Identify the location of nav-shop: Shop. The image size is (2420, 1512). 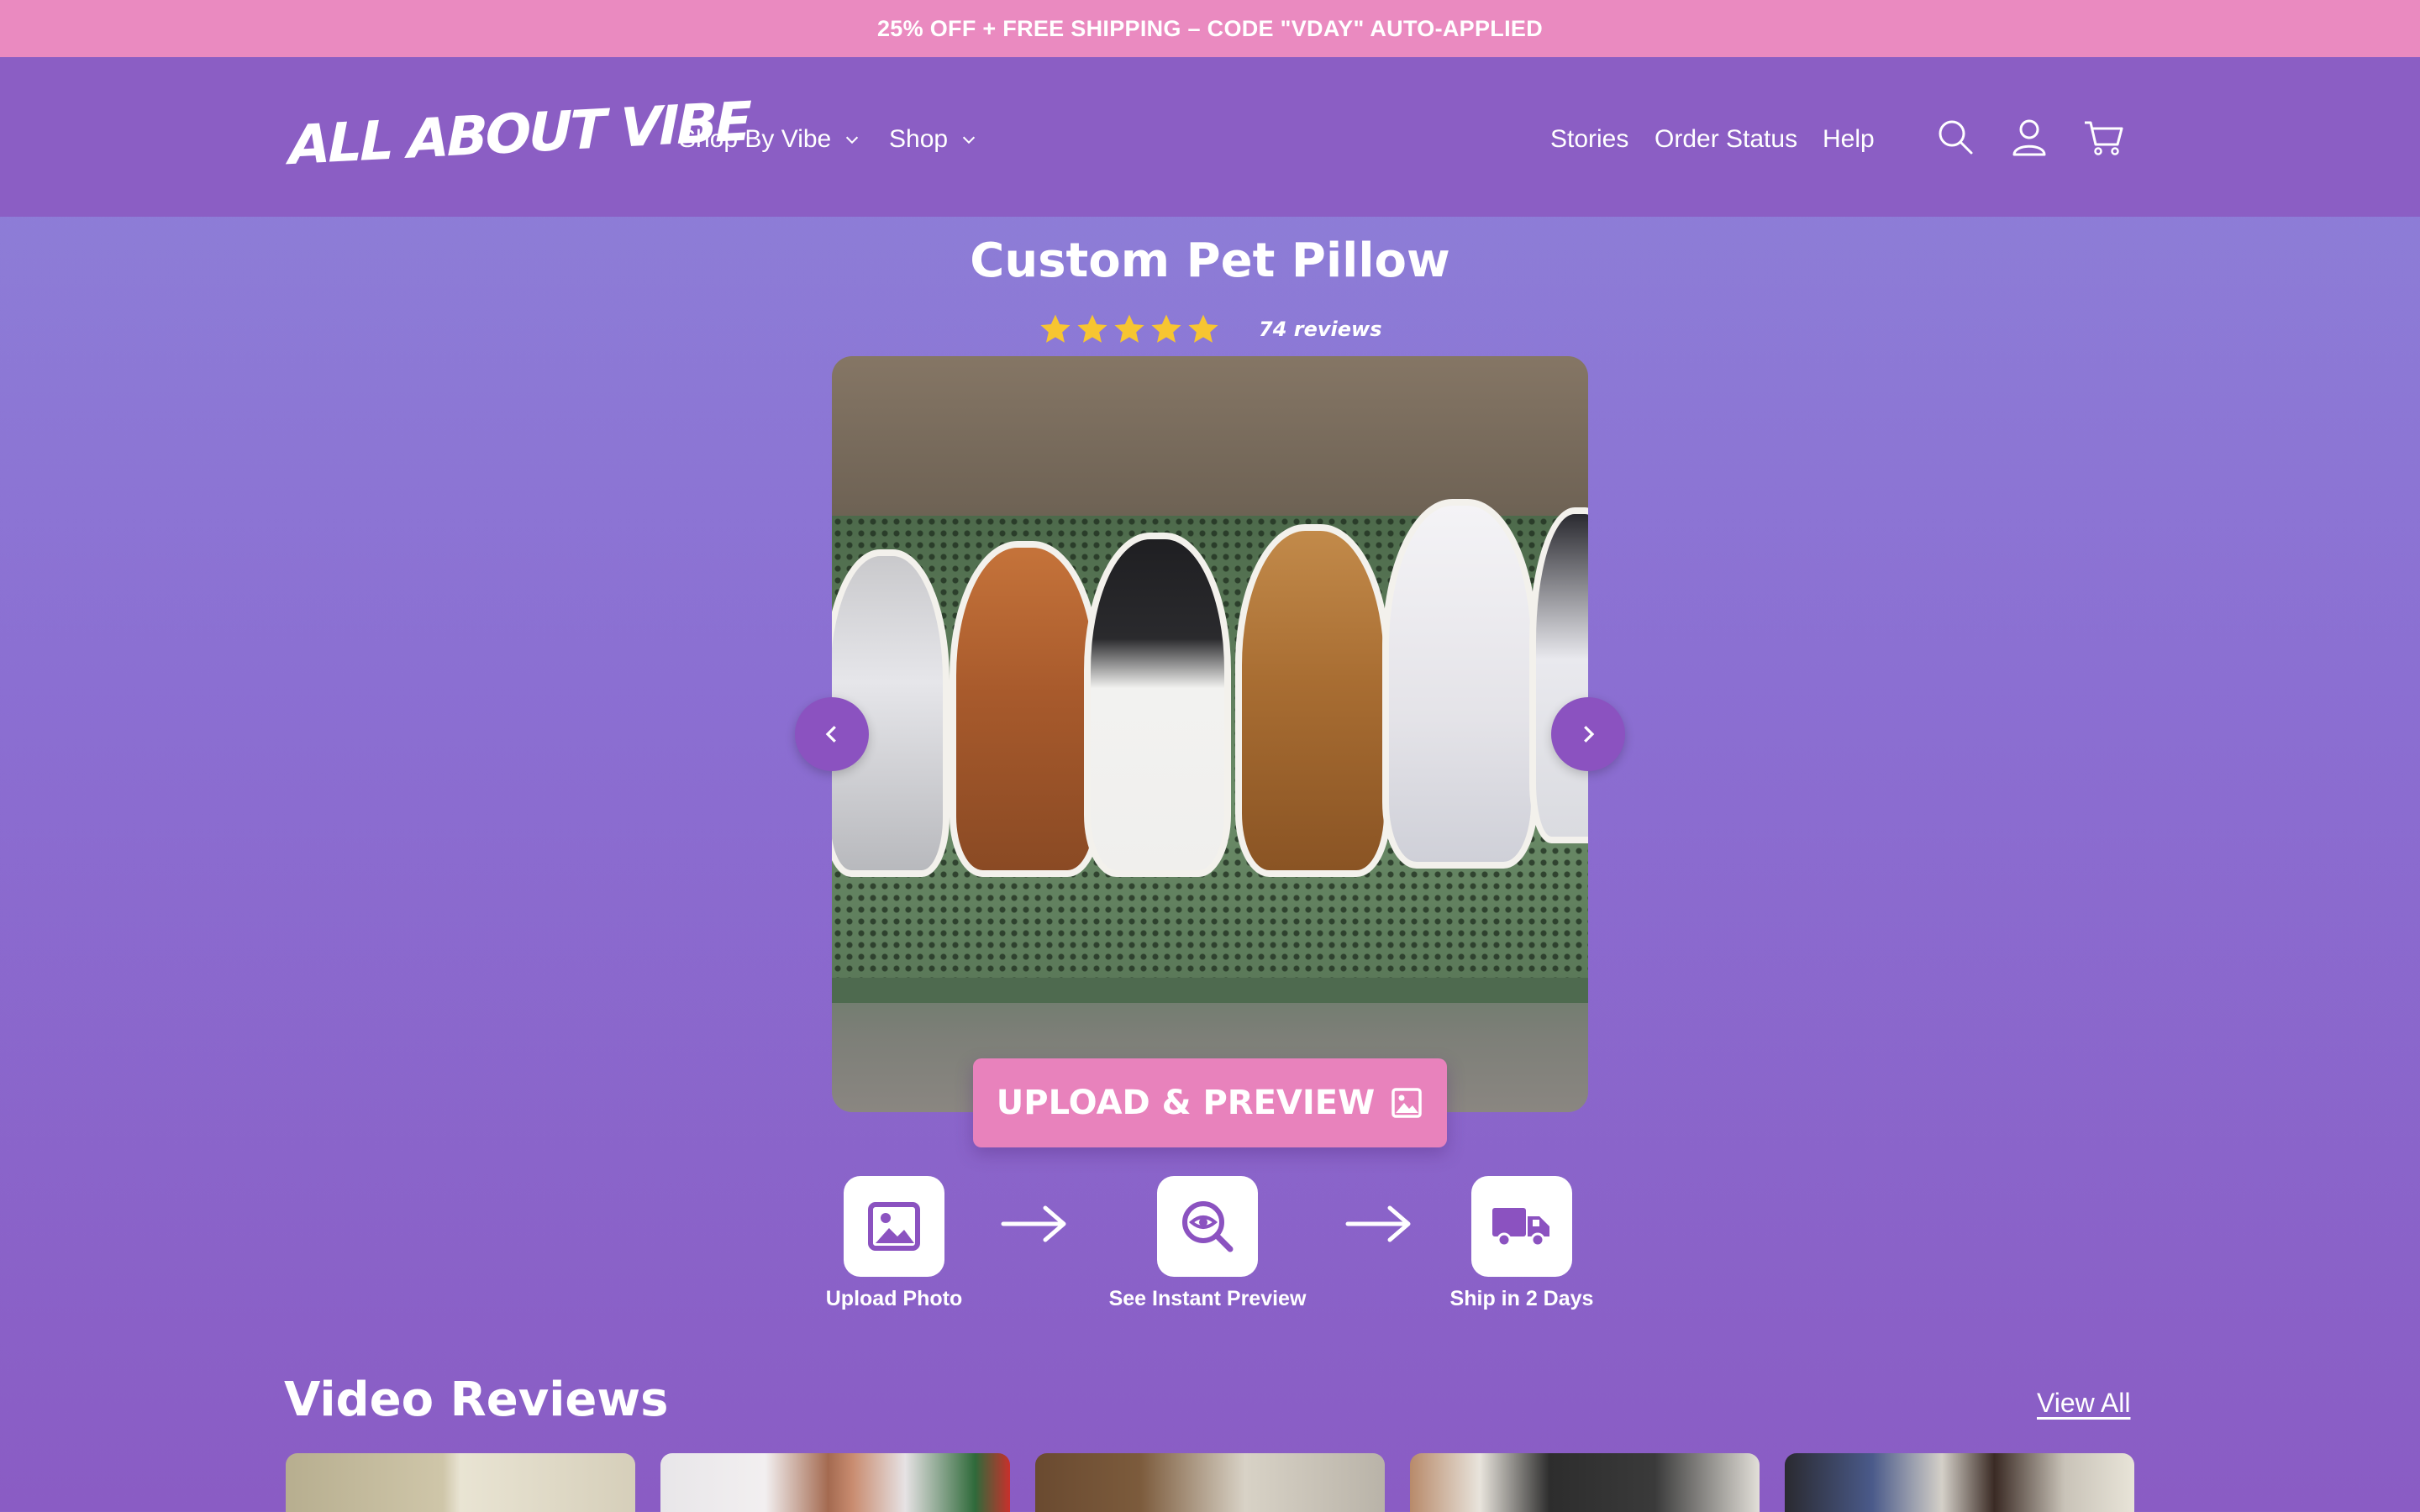
(933, 139).